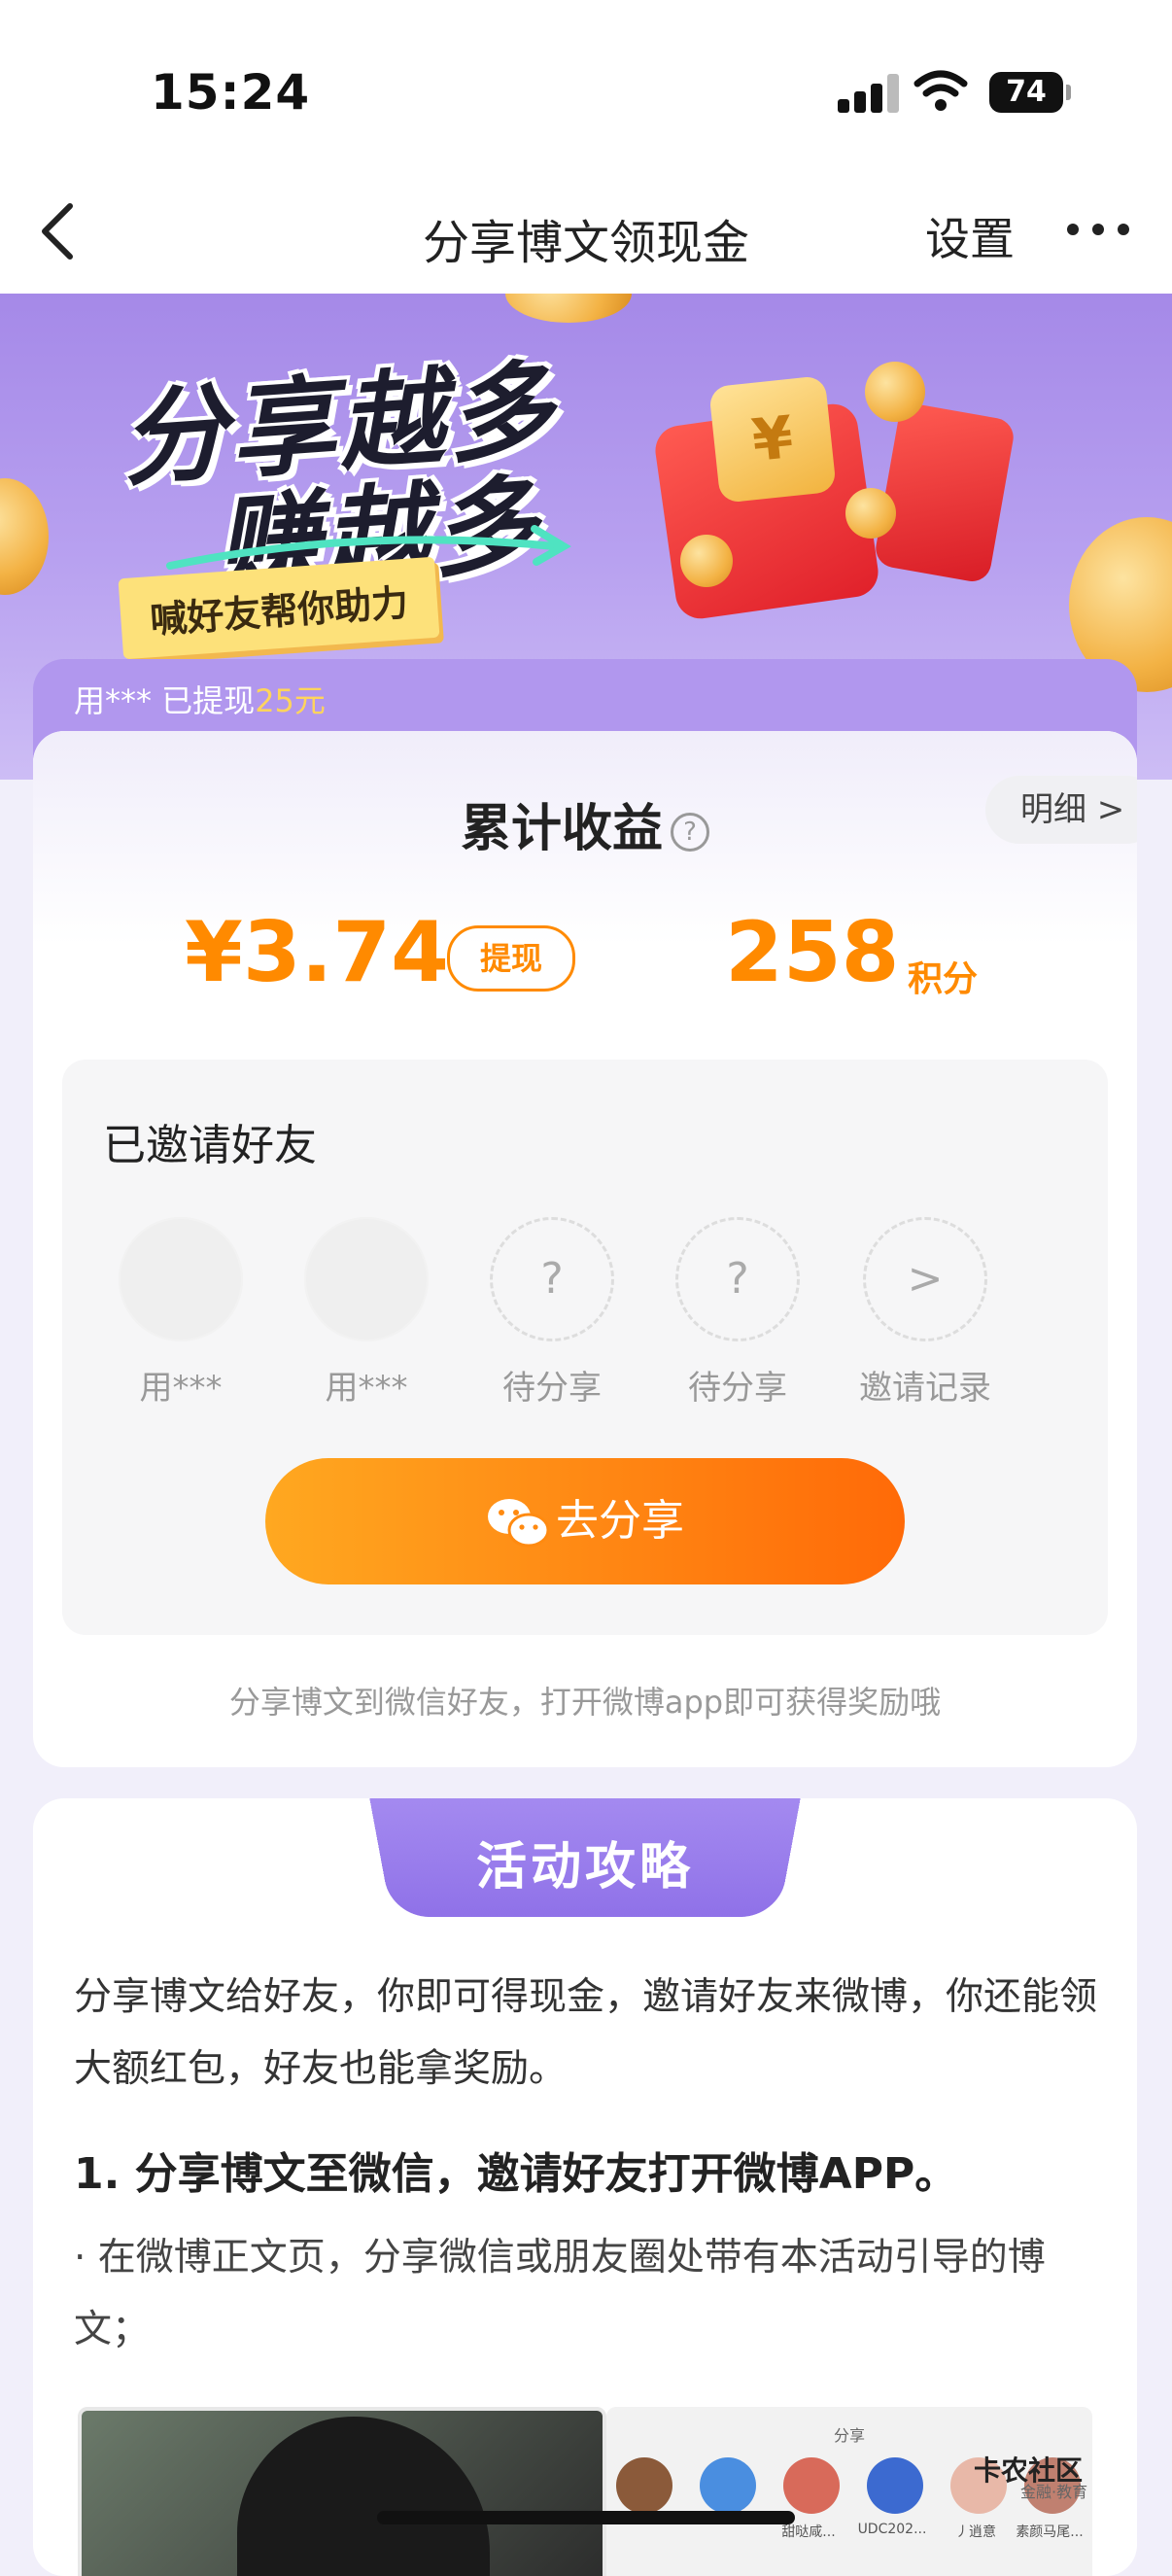  What do you see at coordinates (586, 234) in the screenshot?
I see `nav-bar: 分享博文领现金 设置` at bounding box center [586, 234].